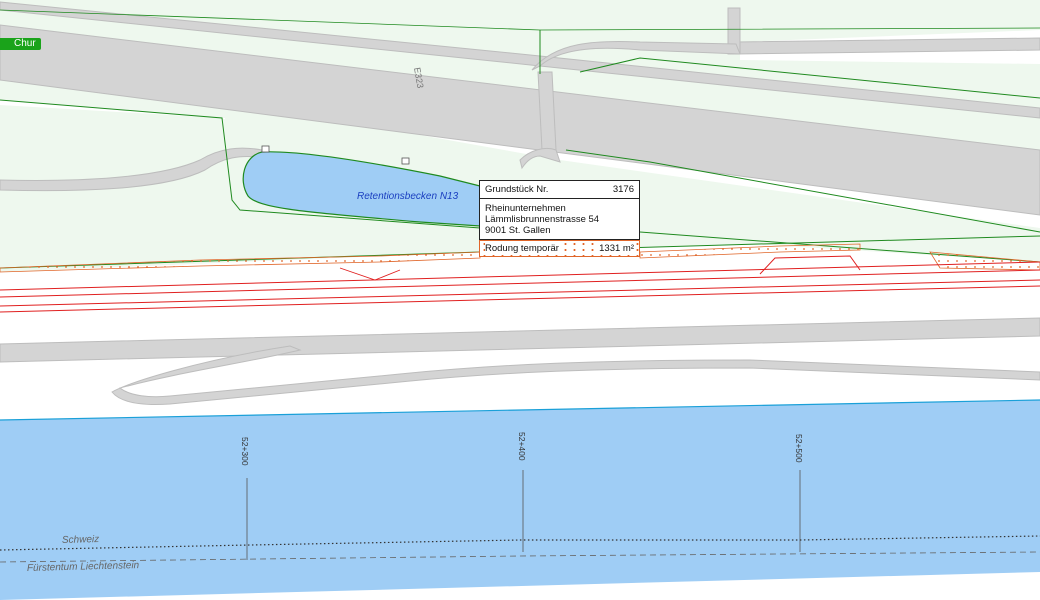 The height and width of the screenshot is (600, 1040). Describe the element at coordinates (623, 189) in the screenshot. I see `parcel-number: 3176` at that location.